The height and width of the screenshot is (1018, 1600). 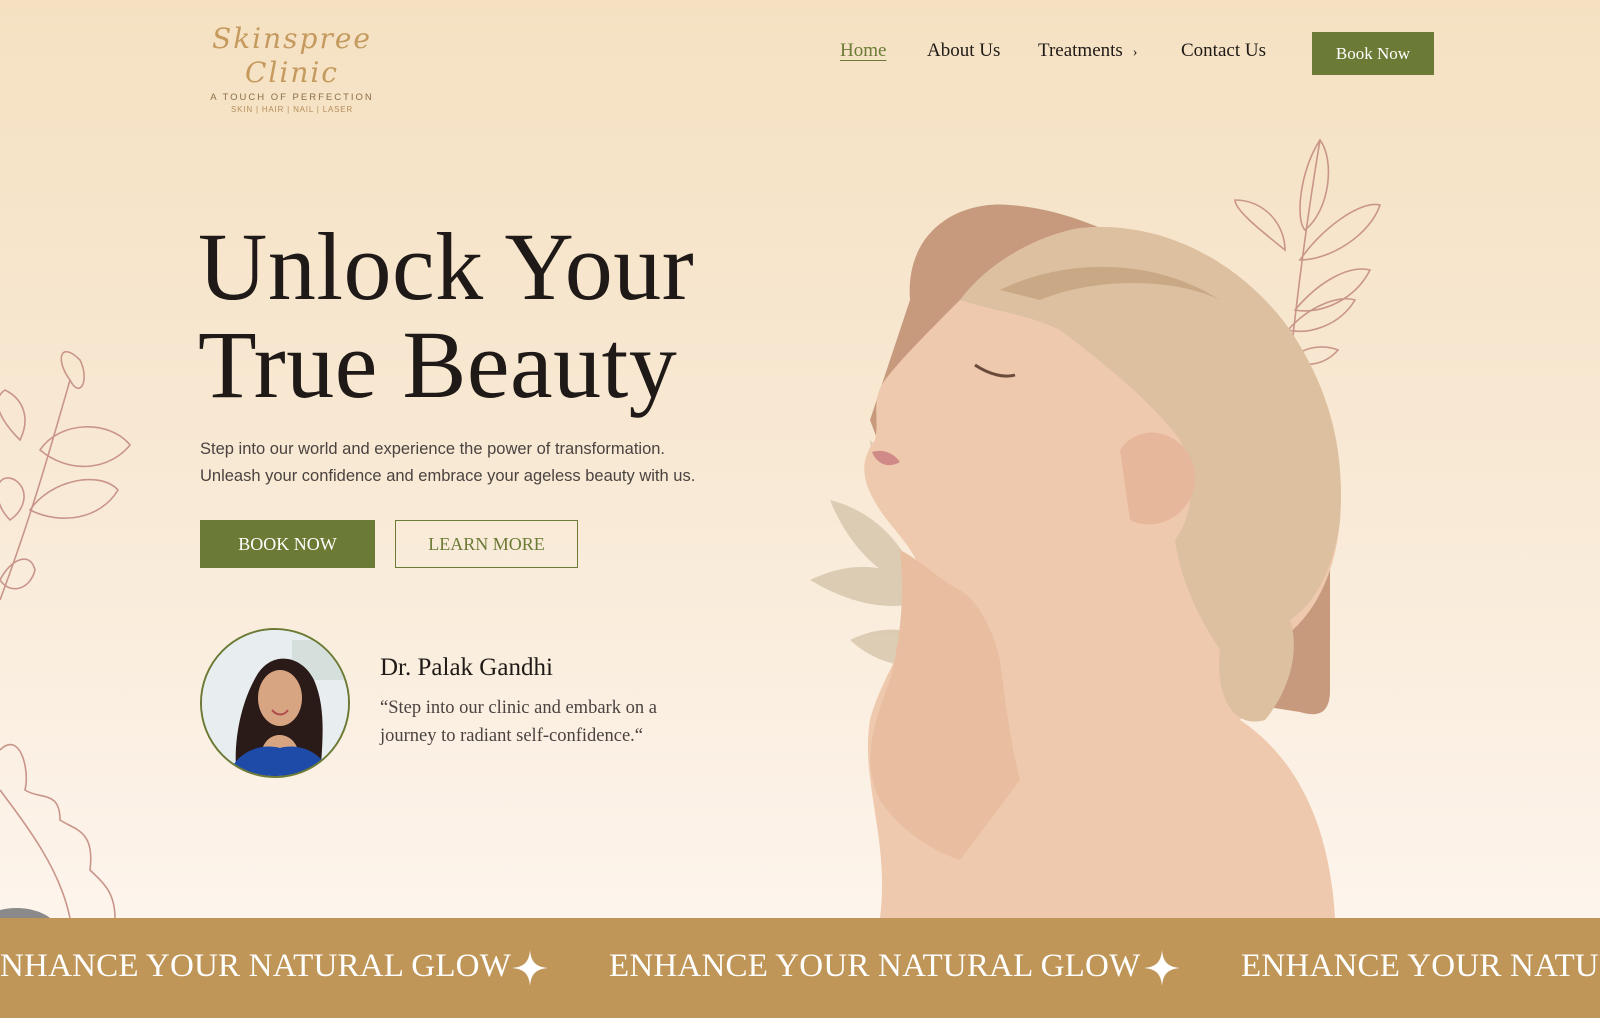 What do you see at coordinates (511, 736) in the screenshot?
I see `doctor-quote-line2: journey to radiant self-confidence.“` at bounding box center [511, 736].